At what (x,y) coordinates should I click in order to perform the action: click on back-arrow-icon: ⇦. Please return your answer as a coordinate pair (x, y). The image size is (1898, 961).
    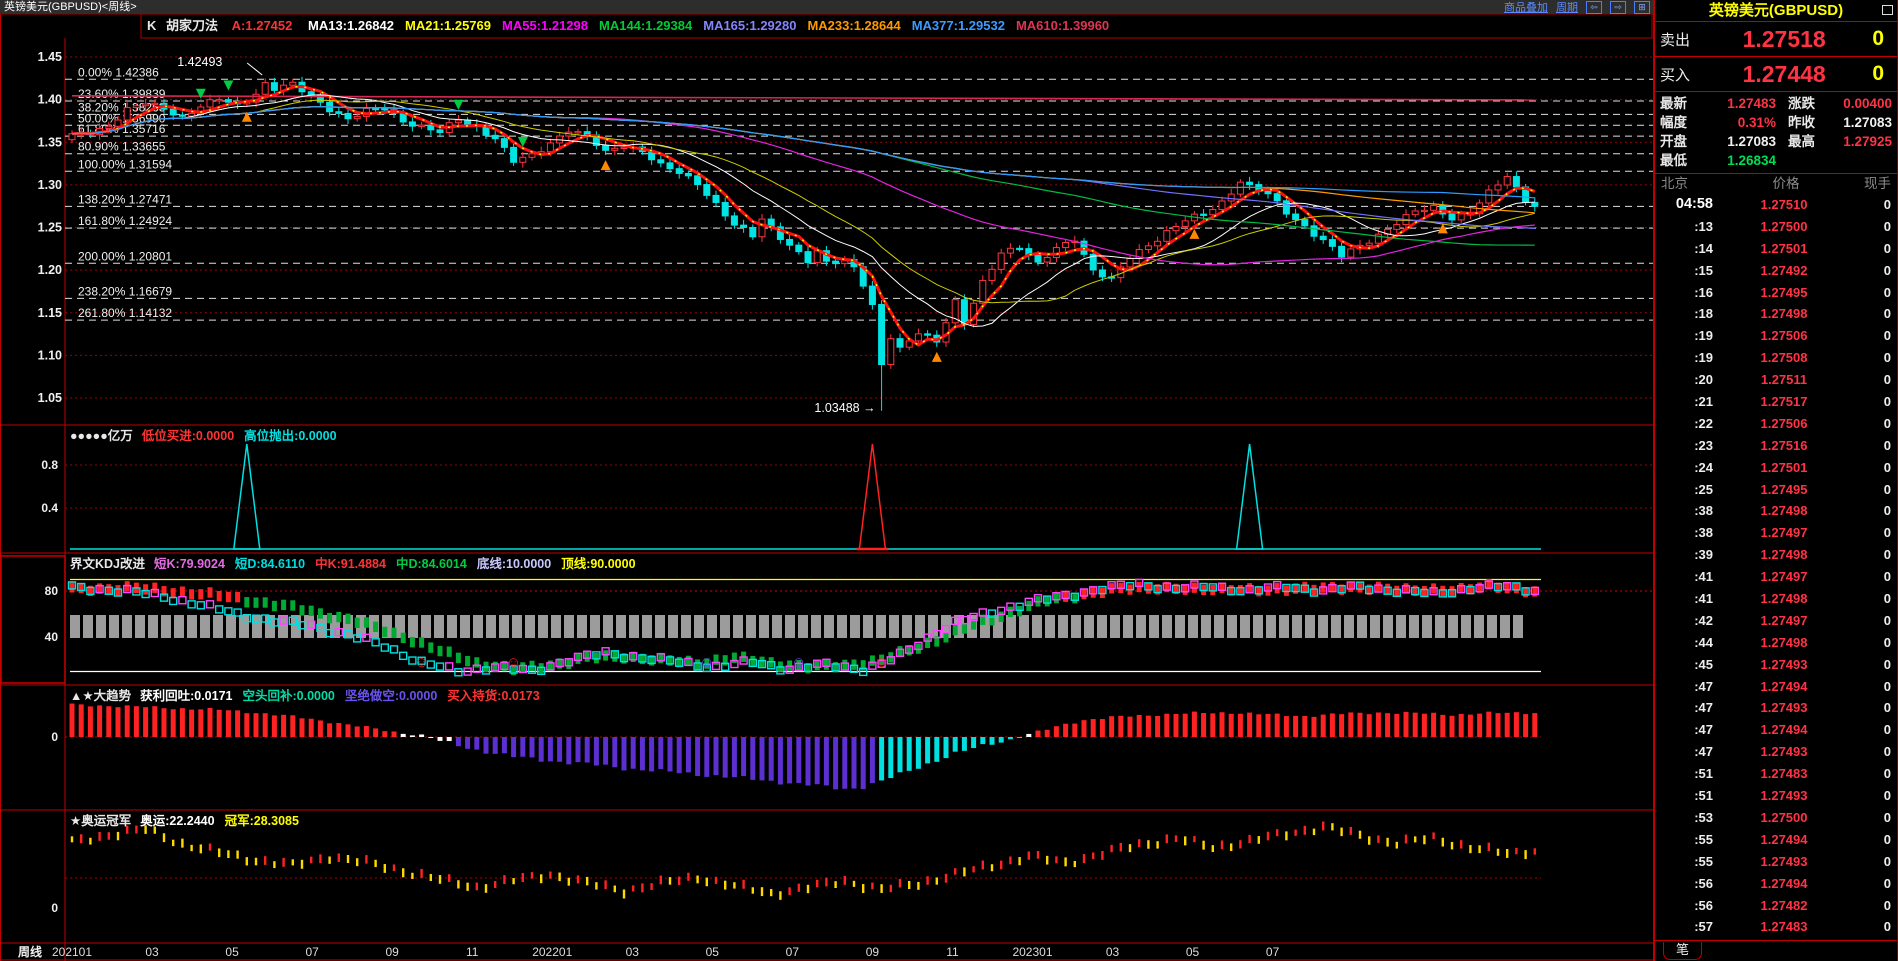
    Looking at the image, I should click on (1594, 7).